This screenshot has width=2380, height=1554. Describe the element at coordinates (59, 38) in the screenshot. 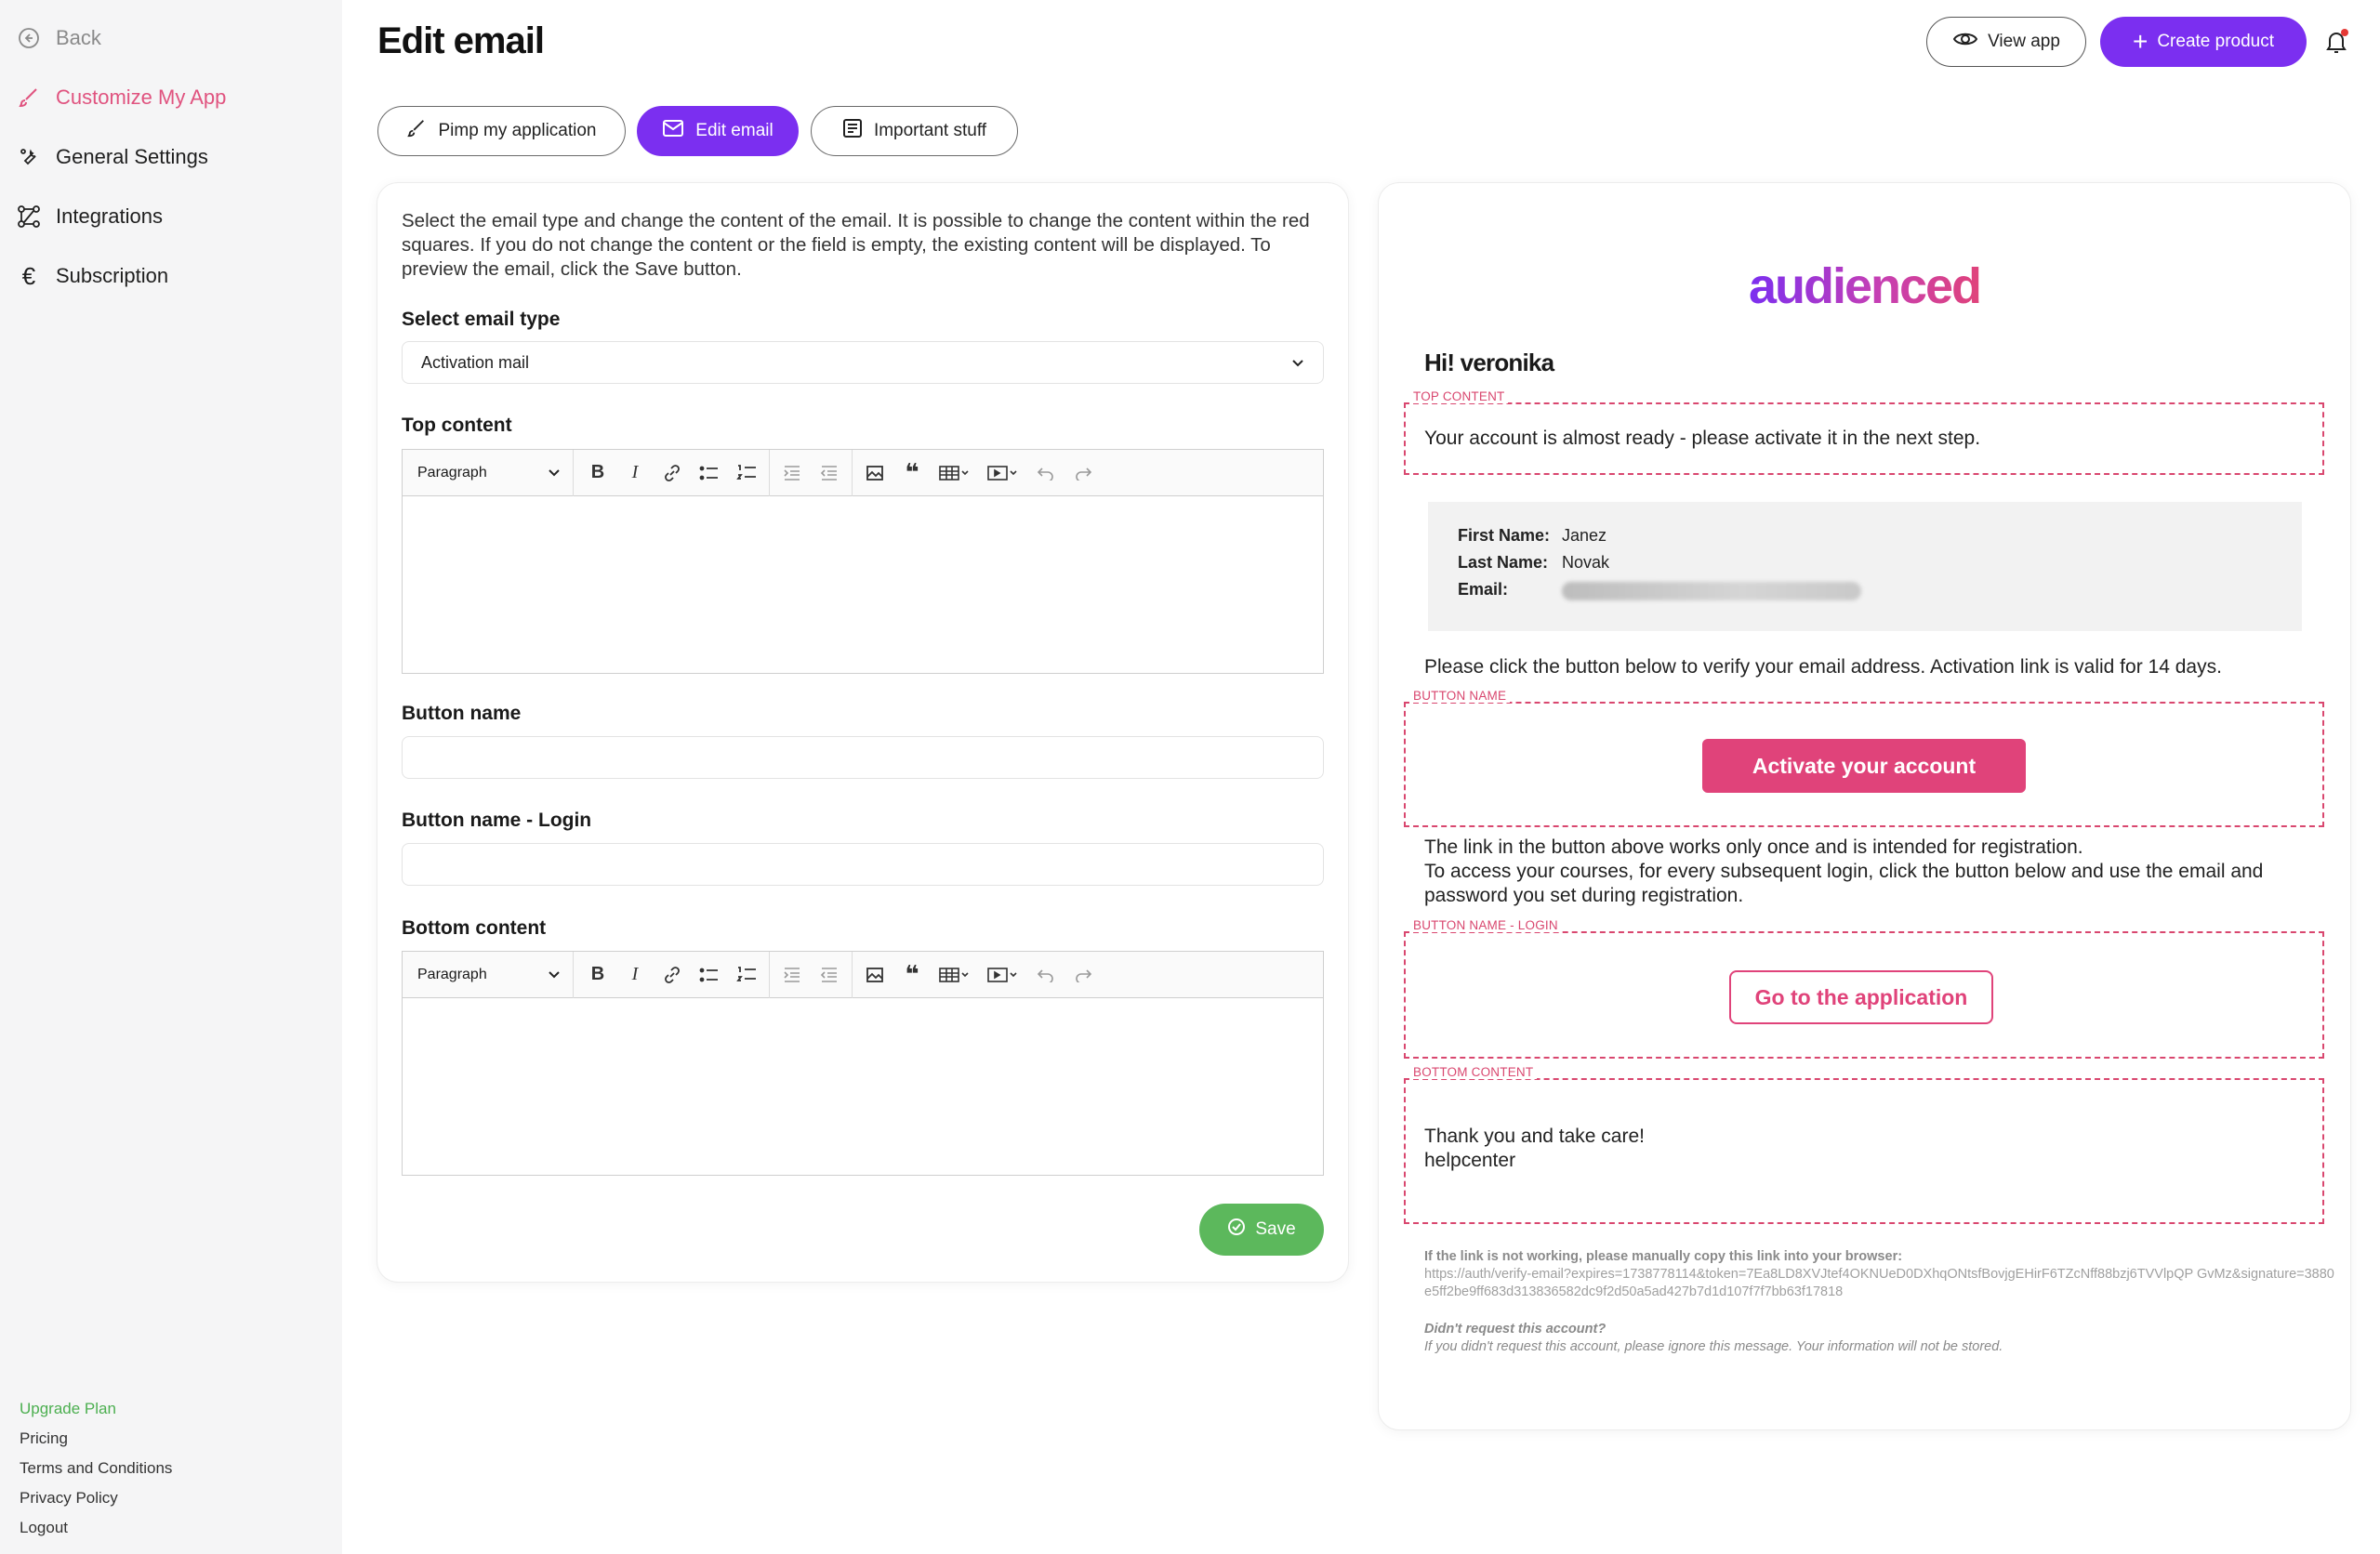

I see `back-link: Back` at that location.